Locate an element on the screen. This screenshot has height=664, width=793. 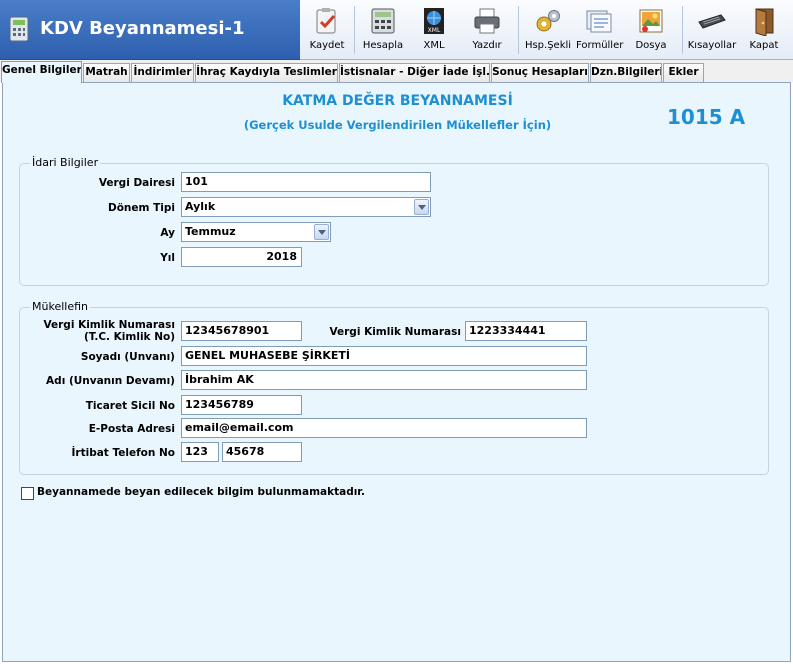
formulas-button: Formüller is located at coordinates (600, 30).